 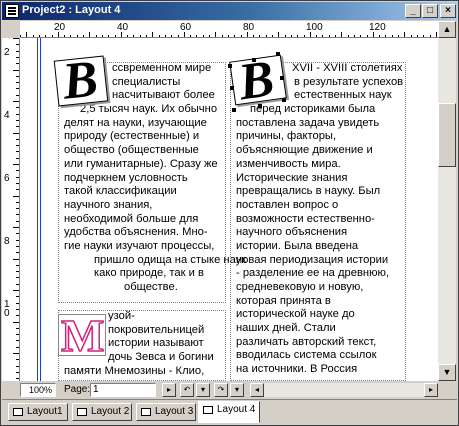 What do you see at coordinates (7, 115) in the screenshot?
I see `ruler-label: 4` at bounding box center [7, 115].